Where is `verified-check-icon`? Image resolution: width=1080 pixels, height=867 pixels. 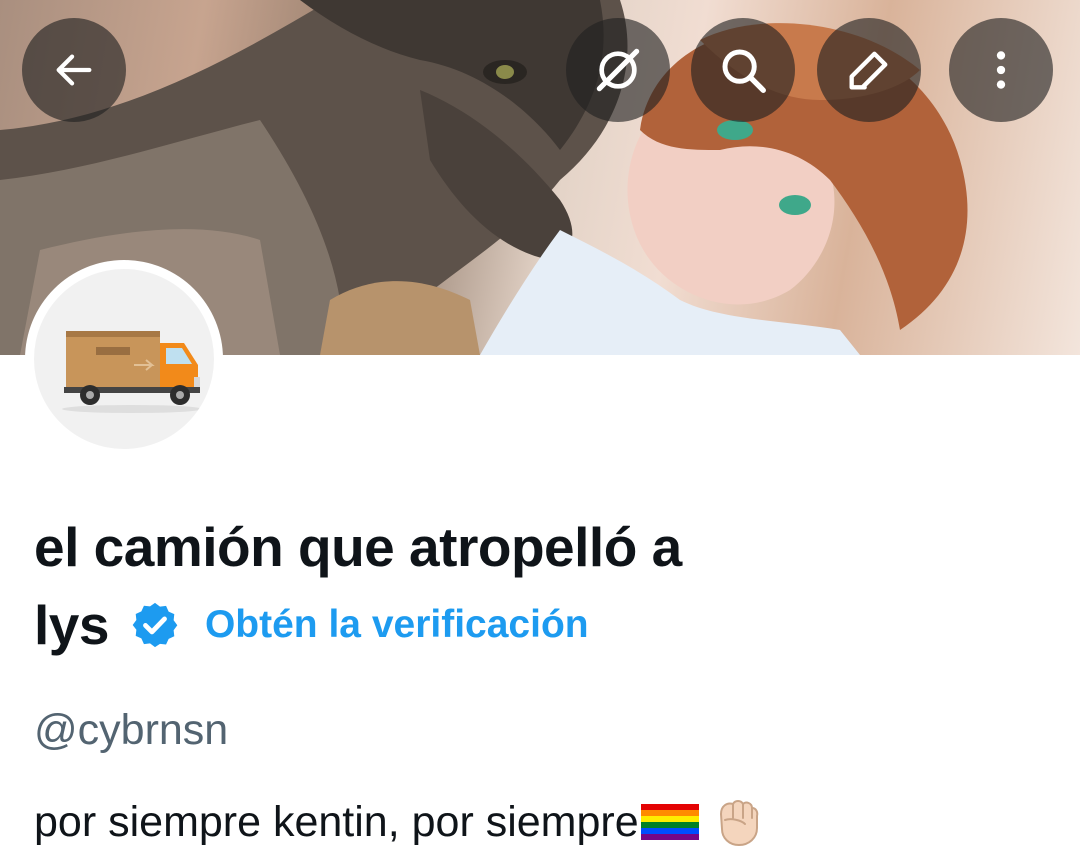
verified-check-icon is located at coordinates (155, 625).